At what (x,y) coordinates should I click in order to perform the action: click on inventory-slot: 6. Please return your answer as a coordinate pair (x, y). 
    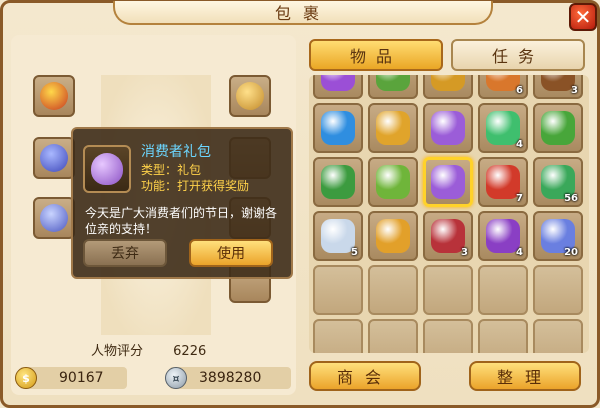
    Looking at the image, I should click on (503, 87).